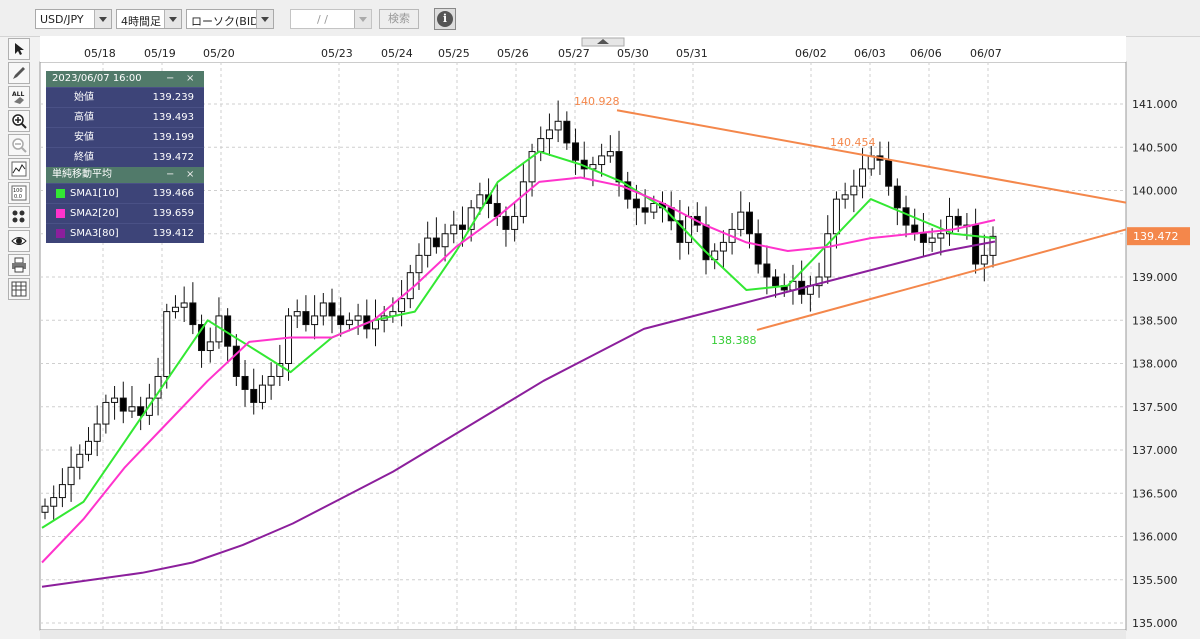 The width and height of the screenshot is (1200, 639). Describe the element at coordinates (173, 213) in the screenshot. I see `sma-value: 139.659` at that location.